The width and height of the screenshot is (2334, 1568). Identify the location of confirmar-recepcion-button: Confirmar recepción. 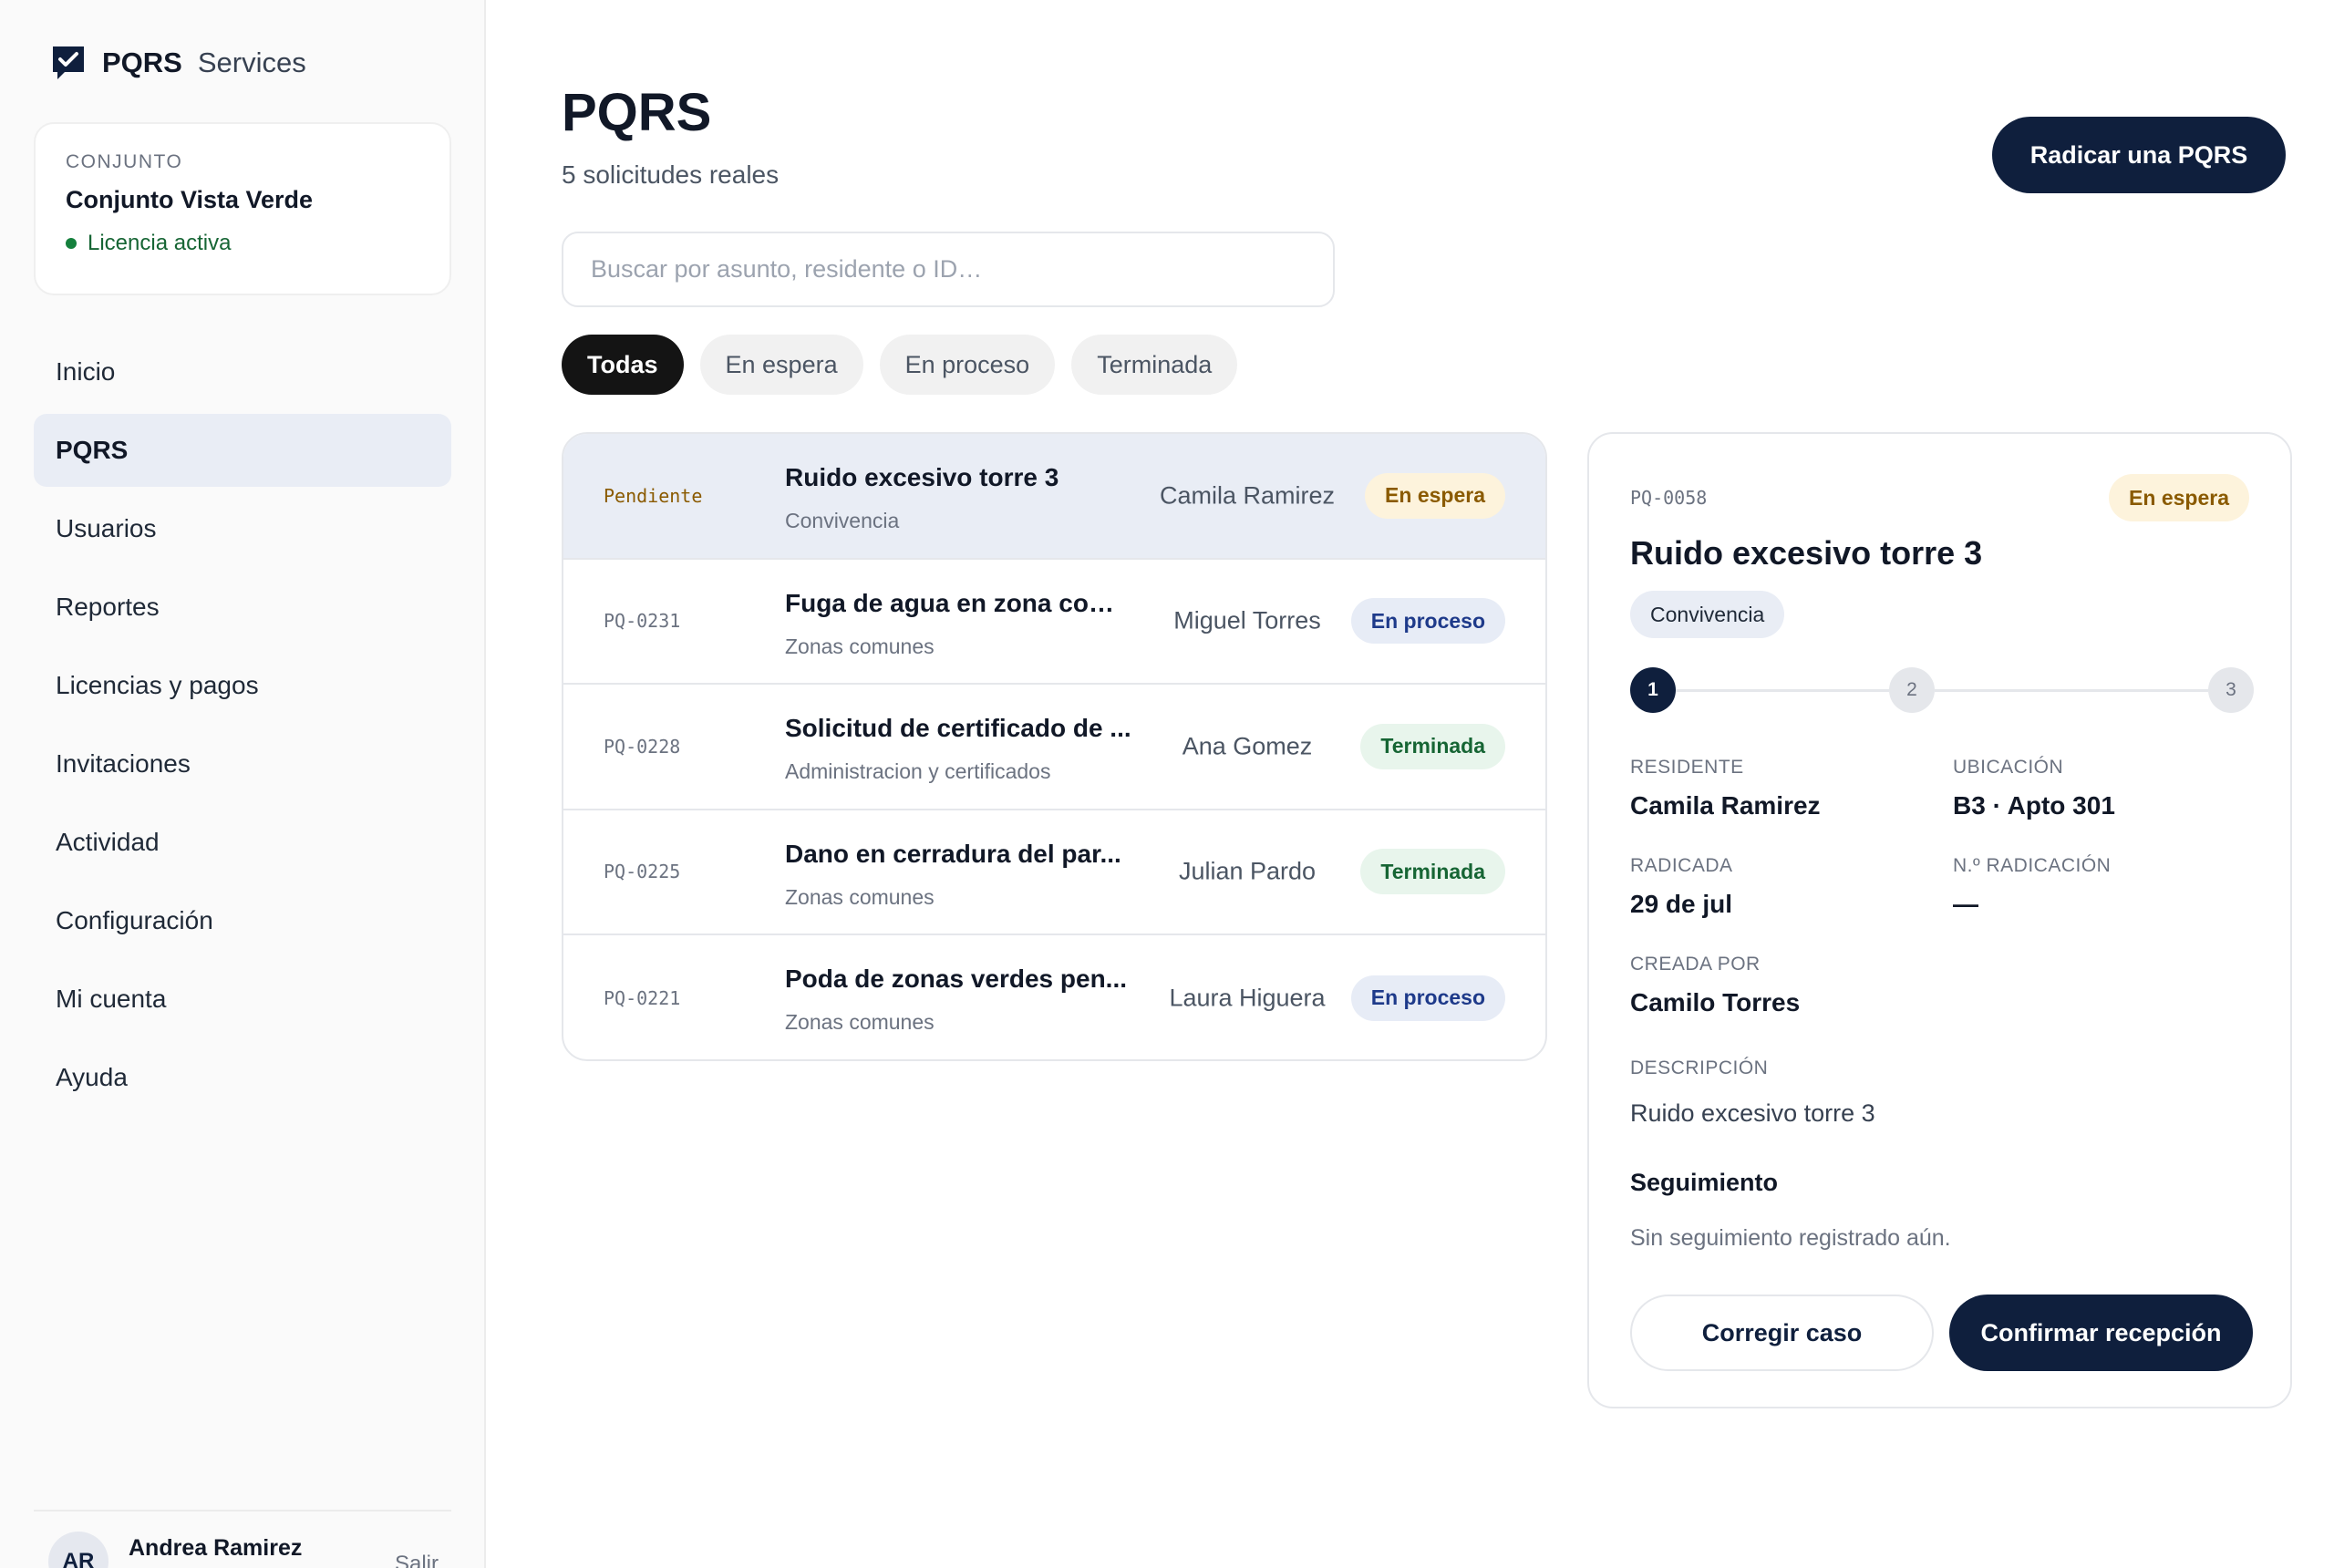
(2101, 1333).